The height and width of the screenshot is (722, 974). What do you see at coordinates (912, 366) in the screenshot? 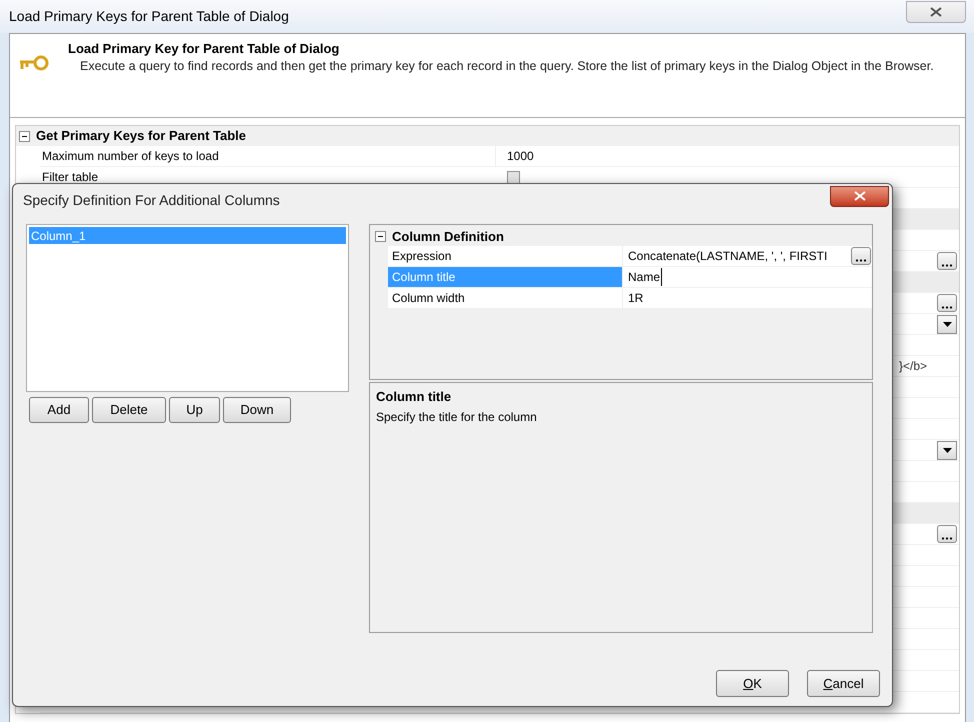
I see `property-value: }</b>` at bounding box center [912, 366].